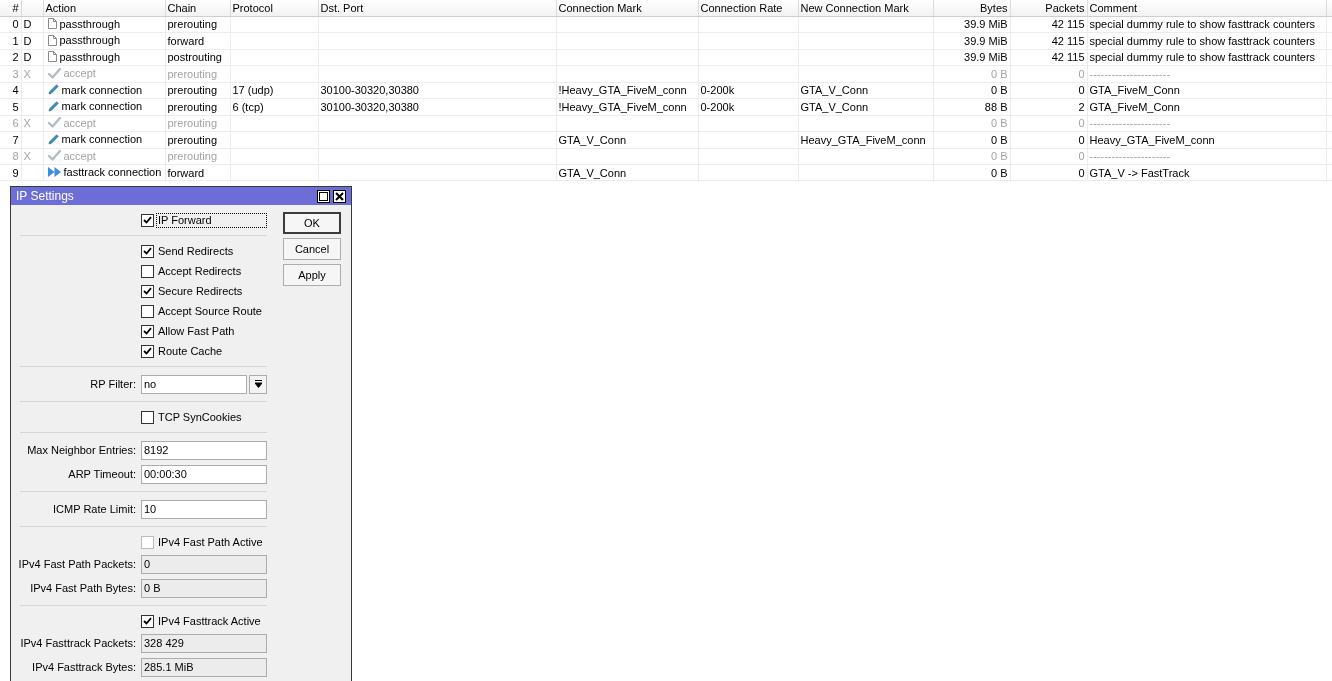 The image size is (1332, 681). I want to click on checkbox-label: Allow Fast Path, so click(196, 331).